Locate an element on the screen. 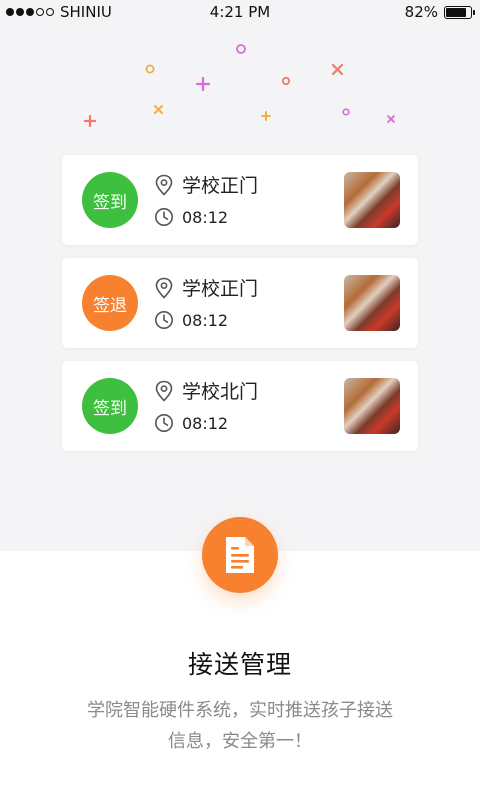 The width and height of the screenshot is (480, 800). confetti-decoration is located at coordinates (239, 86).